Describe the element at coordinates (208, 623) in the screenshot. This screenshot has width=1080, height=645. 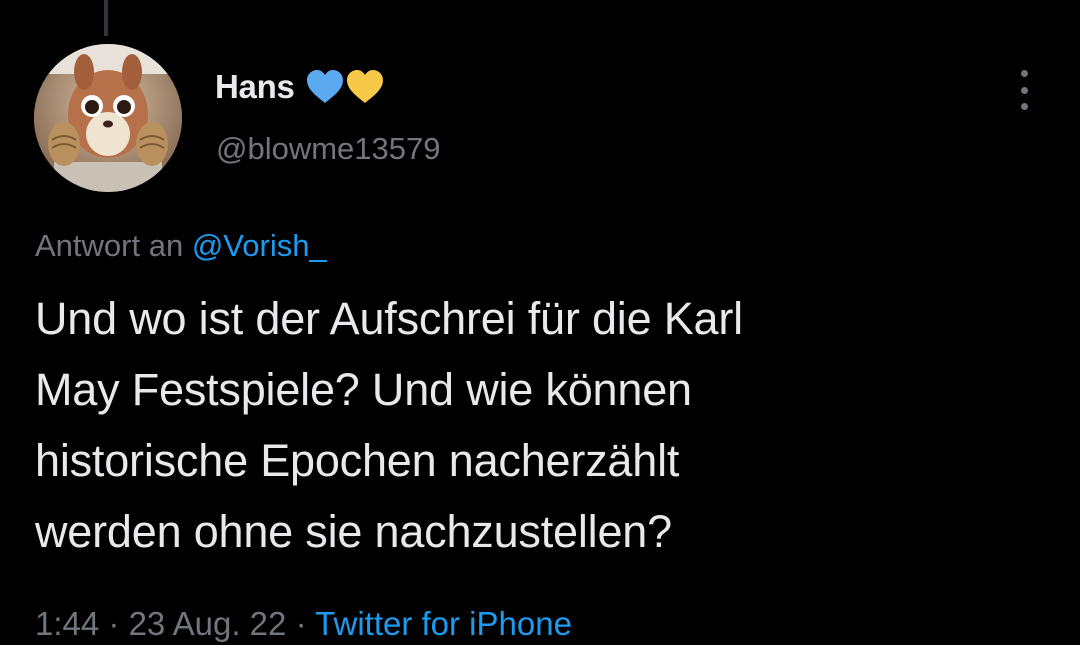
I see `tweet-date: 23 Aug. 22` at that location.